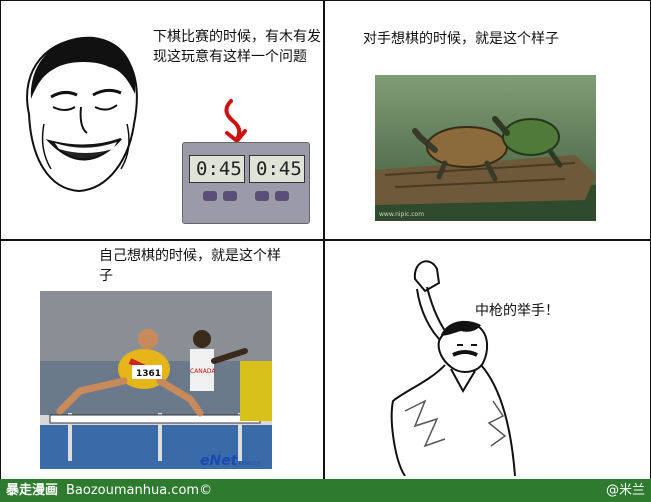 Image resolution: width=651 pixels, height=502 pixels. Describe the element at coordinates (139, 490) in the screenshot. I see `footer-site-link: Baozoumanhua.com©` at that location.